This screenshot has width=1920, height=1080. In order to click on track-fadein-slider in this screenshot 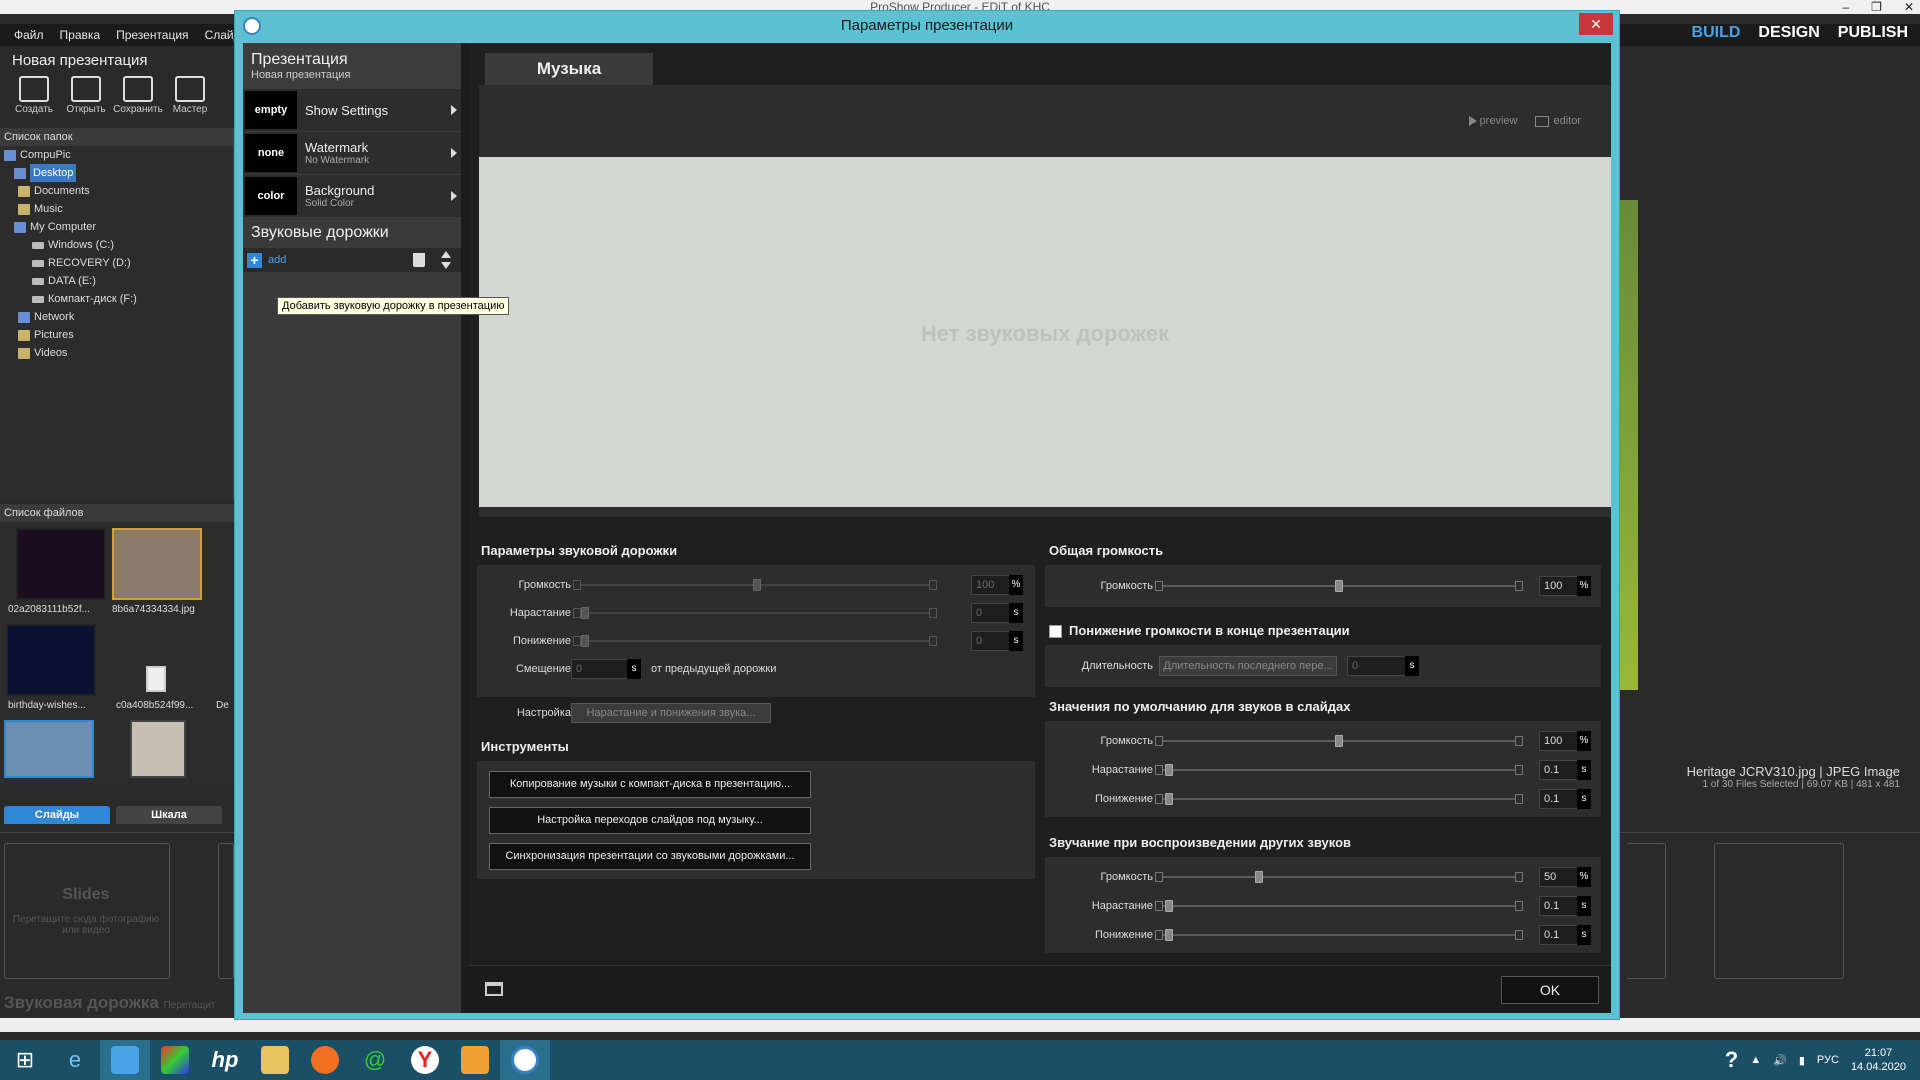, I will do `click(755, 613)`.